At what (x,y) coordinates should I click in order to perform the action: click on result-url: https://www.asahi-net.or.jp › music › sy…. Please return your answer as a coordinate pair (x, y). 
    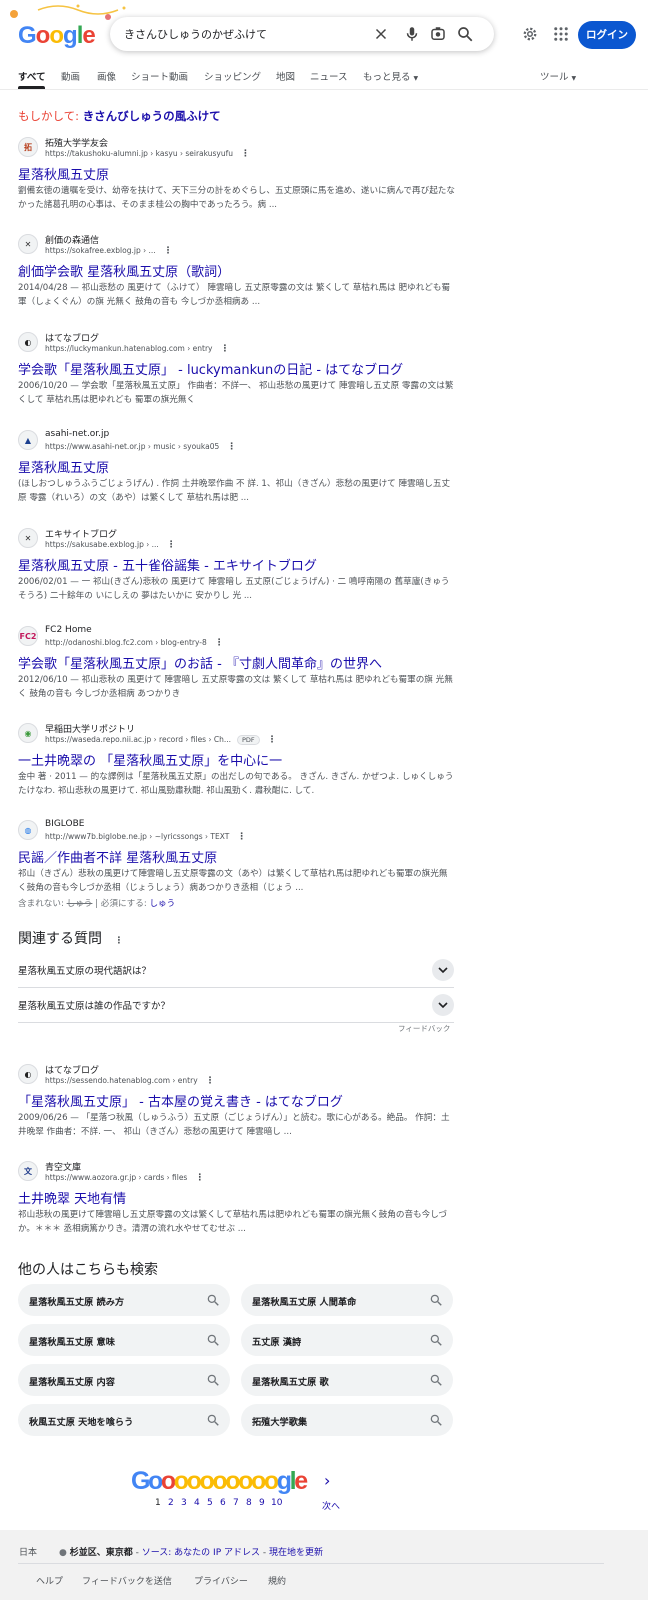
    Looking at the image, I should click on (140, 447).